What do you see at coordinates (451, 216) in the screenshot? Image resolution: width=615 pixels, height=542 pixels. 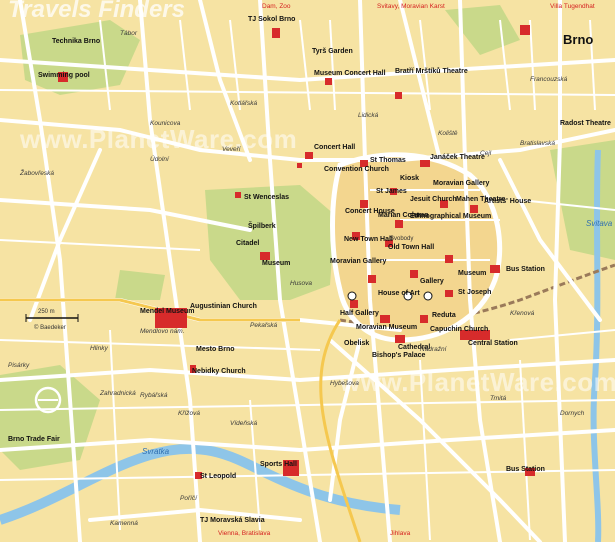 I see `poi-ethnographical-label: Ethnographical Museum` at bounding box center [451, 216].